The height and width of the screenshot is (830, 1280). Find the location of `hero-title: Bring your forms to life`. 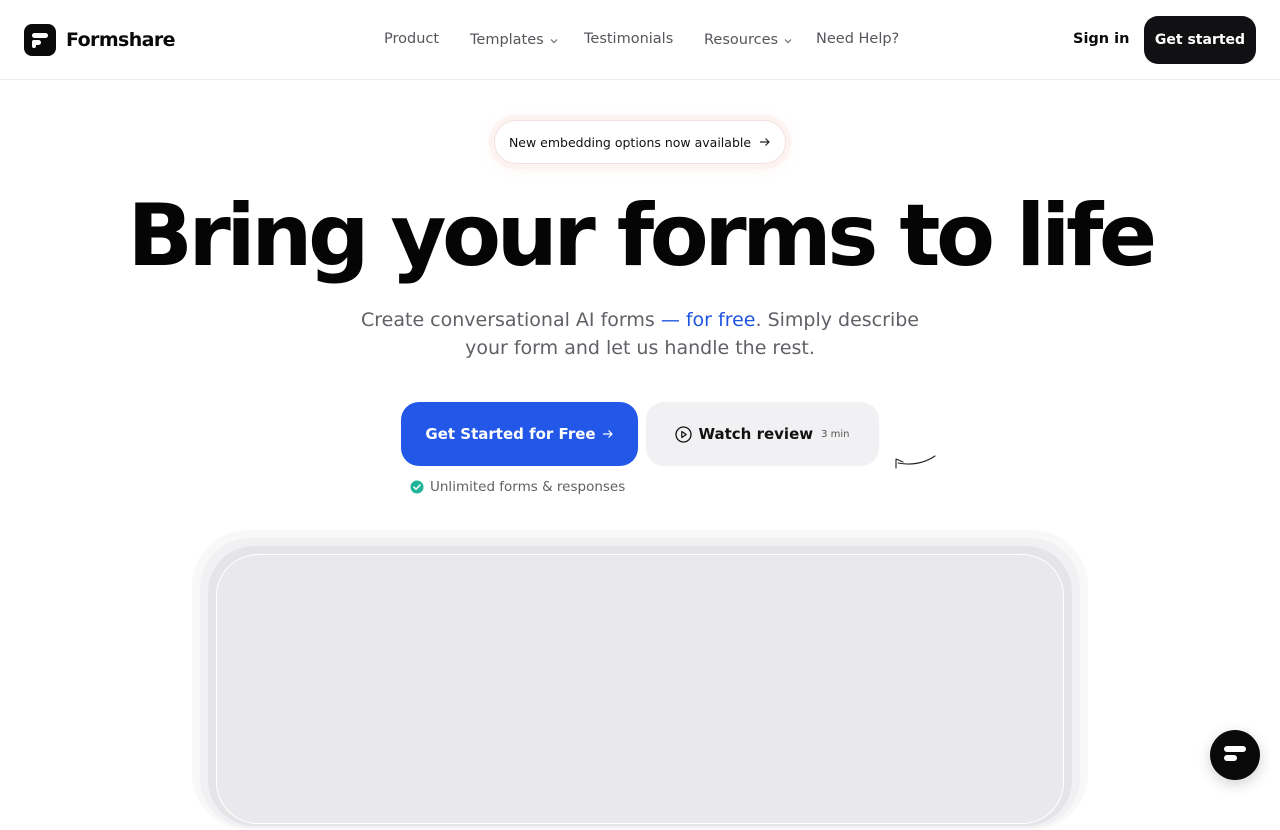

hero-title: Bring your forms to life is located at coordinates (642, 236).